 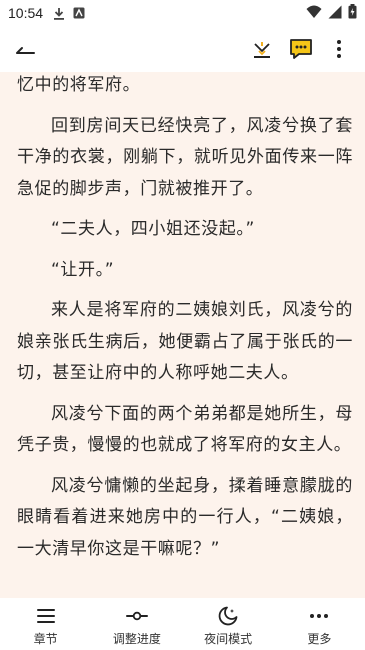 I want to click on download-button, so click(x=262, y=50).